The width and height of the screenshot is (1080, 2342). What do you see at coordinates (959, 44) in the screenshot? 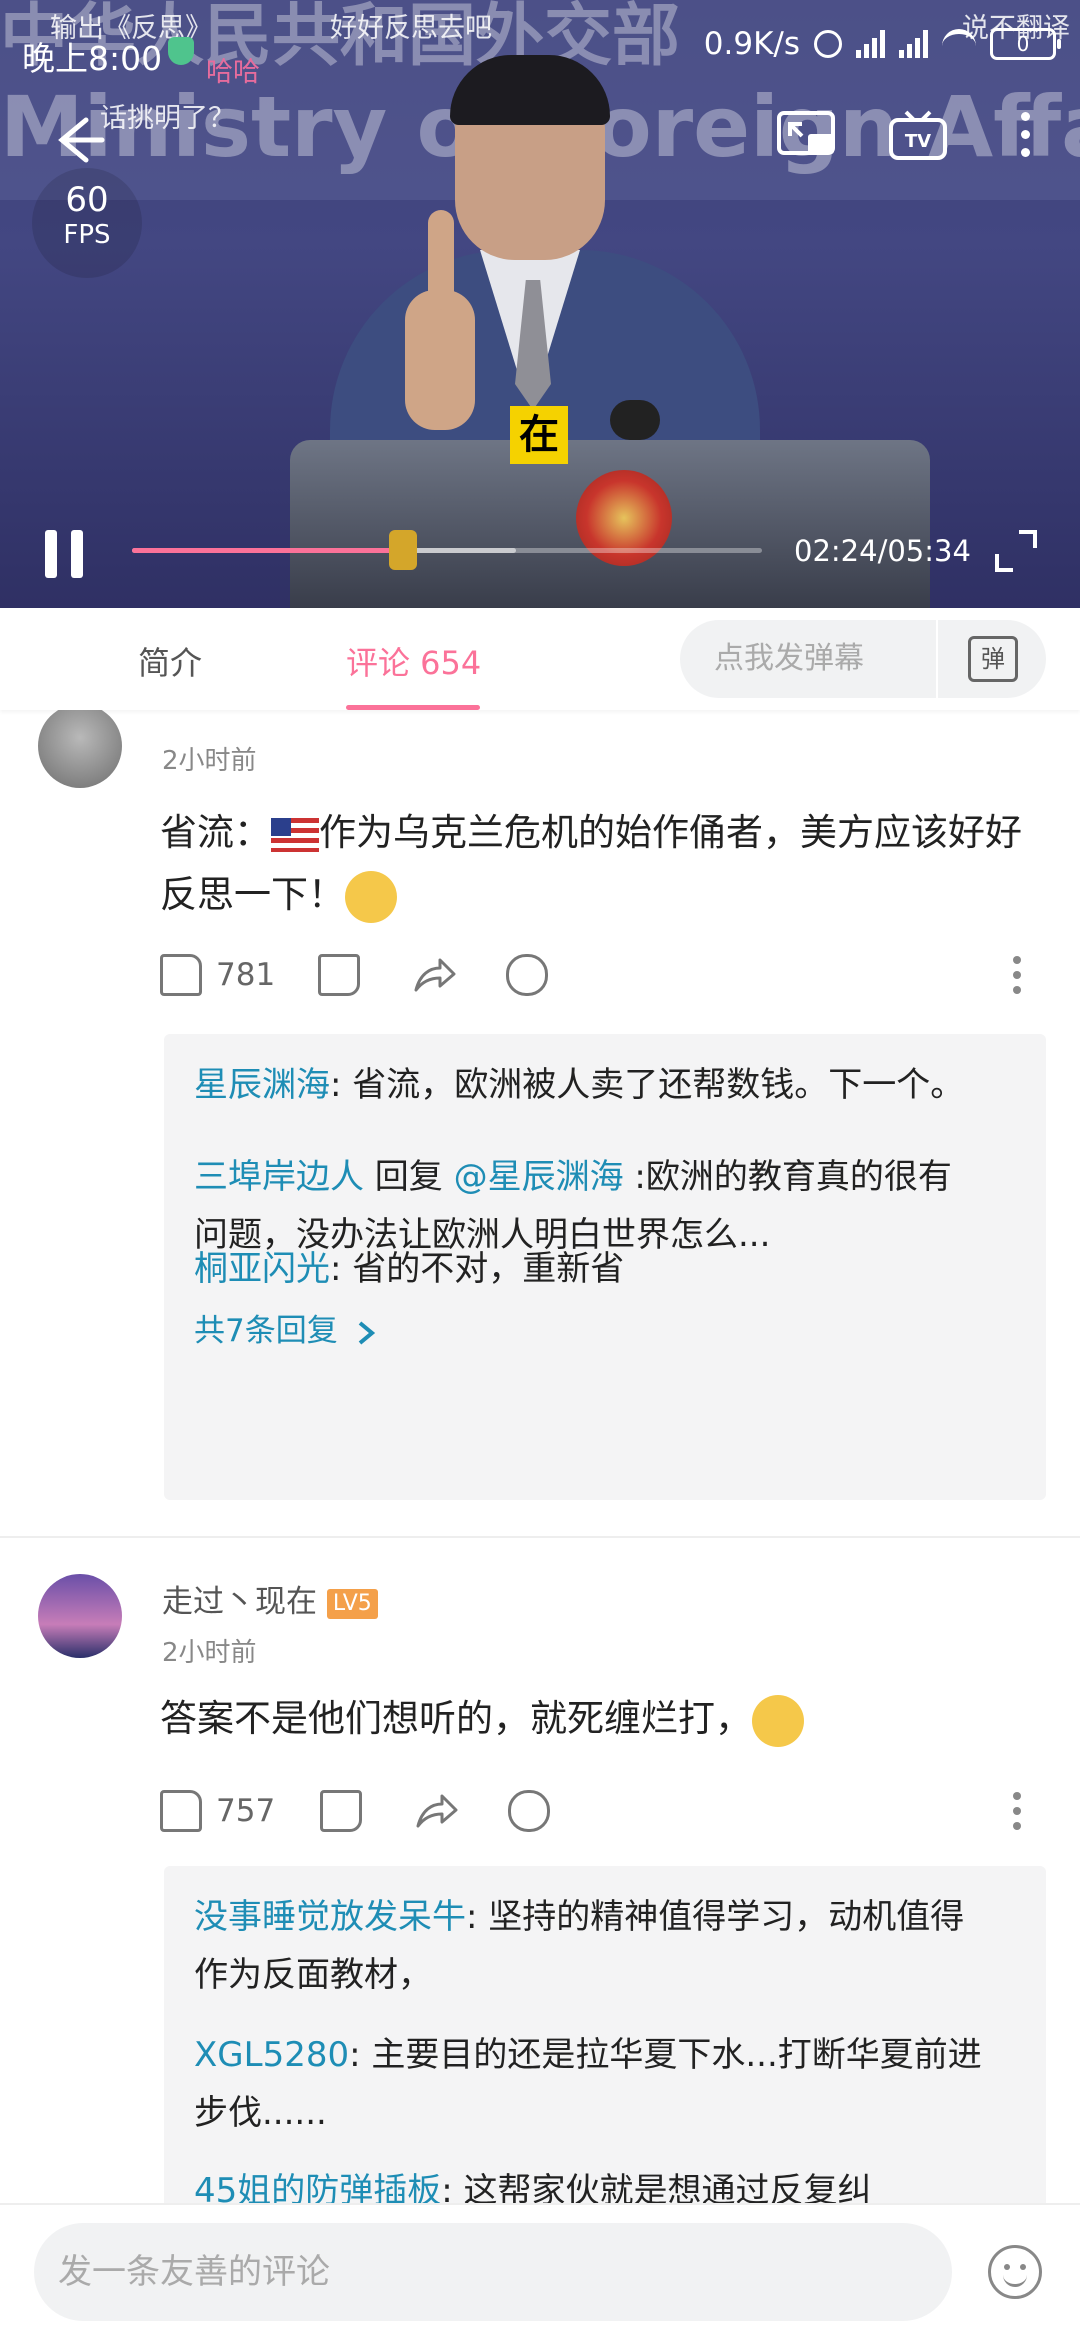
I see `wifi-icon` at bounding box center [959, 44].